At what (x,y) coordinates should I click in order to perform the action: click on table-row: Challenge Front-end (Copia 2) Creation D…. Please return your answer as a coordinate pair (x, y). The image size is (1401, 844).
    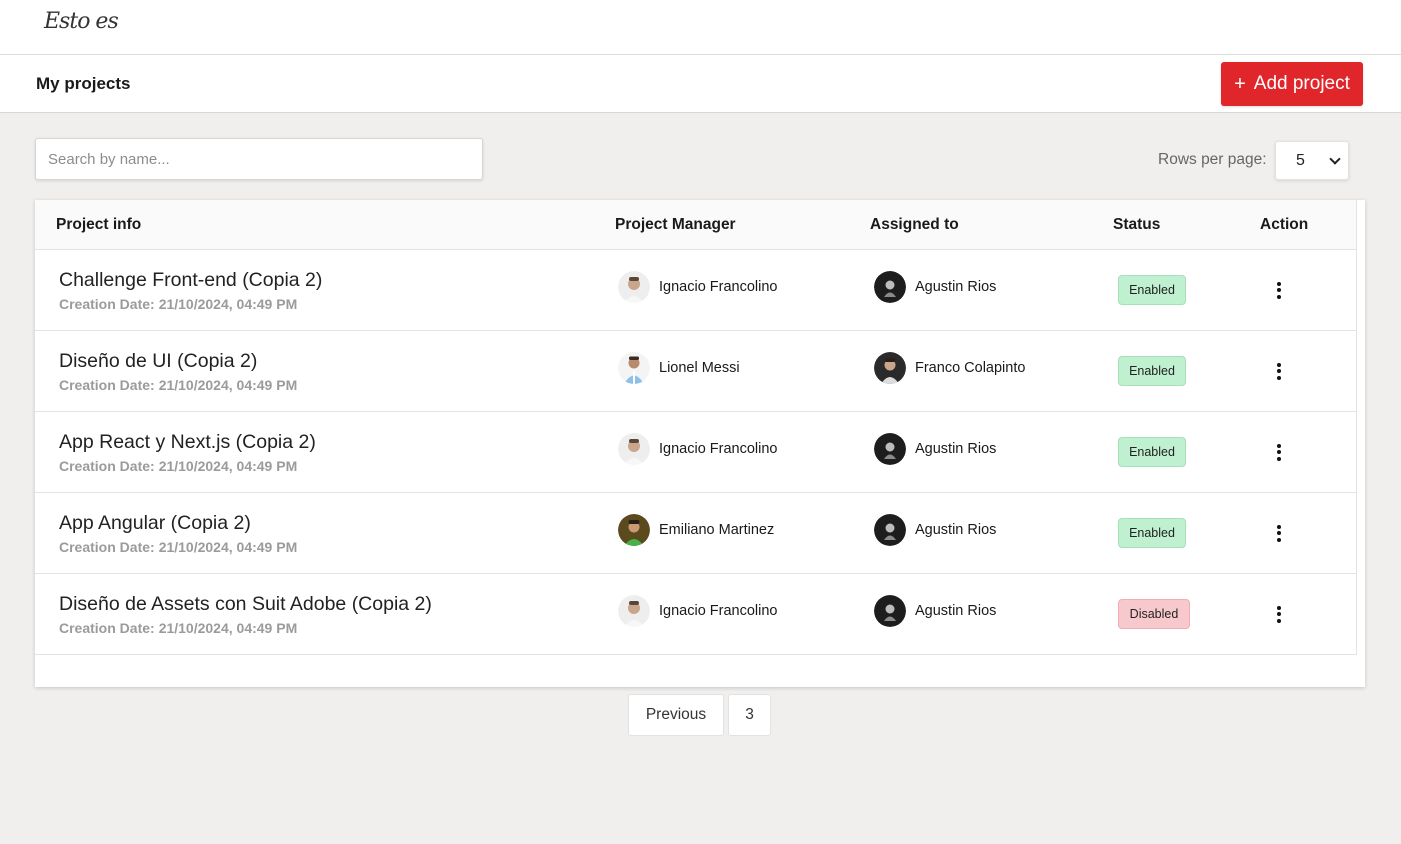
    Looking at the image, I should click on (696, 290).